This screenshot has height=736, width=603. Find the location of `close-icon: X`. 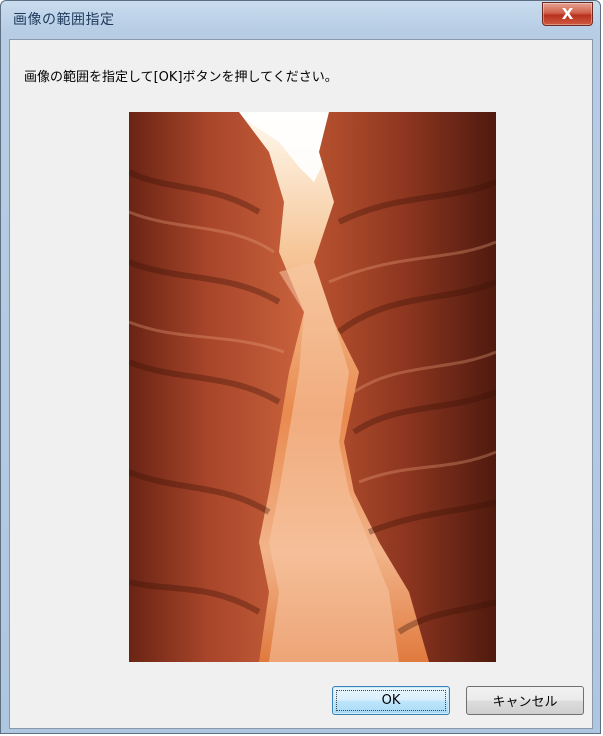

close-icon: X is located at coordinates (567, 14).